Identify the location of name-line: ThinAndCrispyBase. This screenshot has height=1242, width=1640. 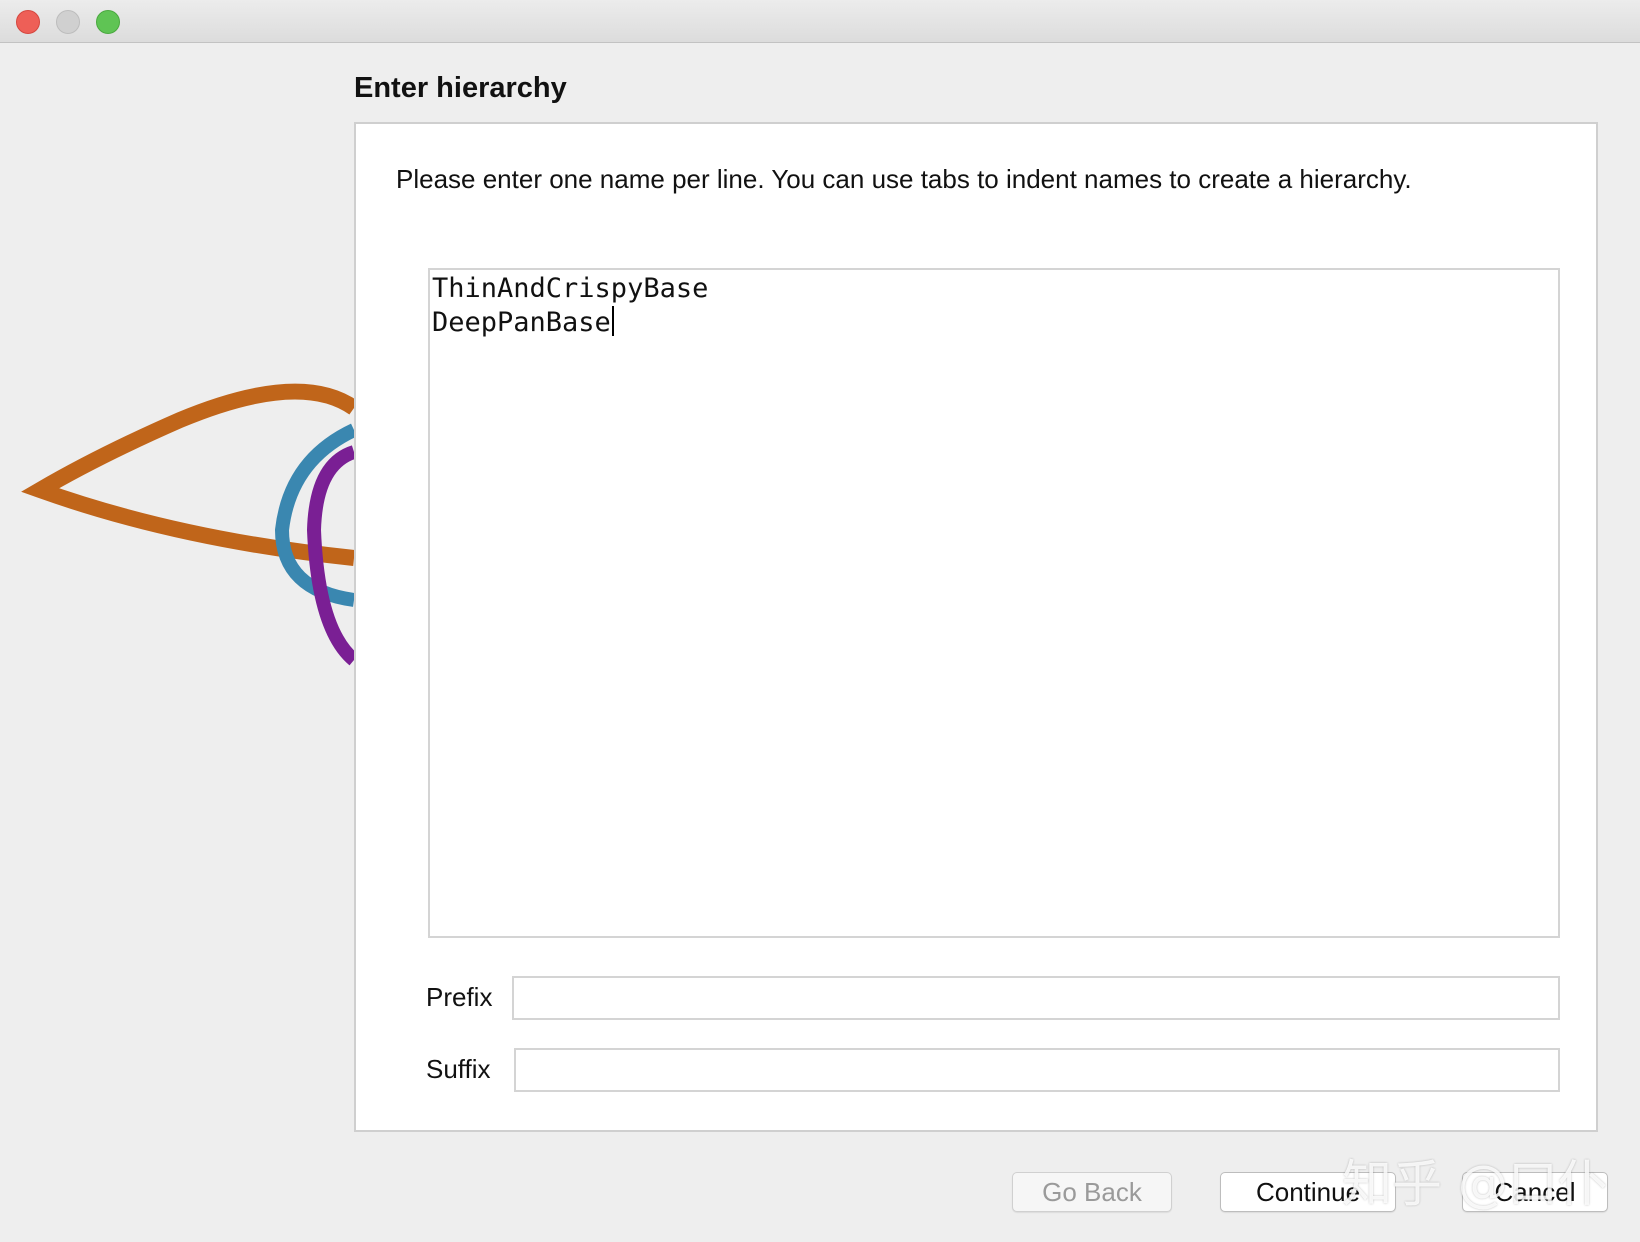
(570, 288).